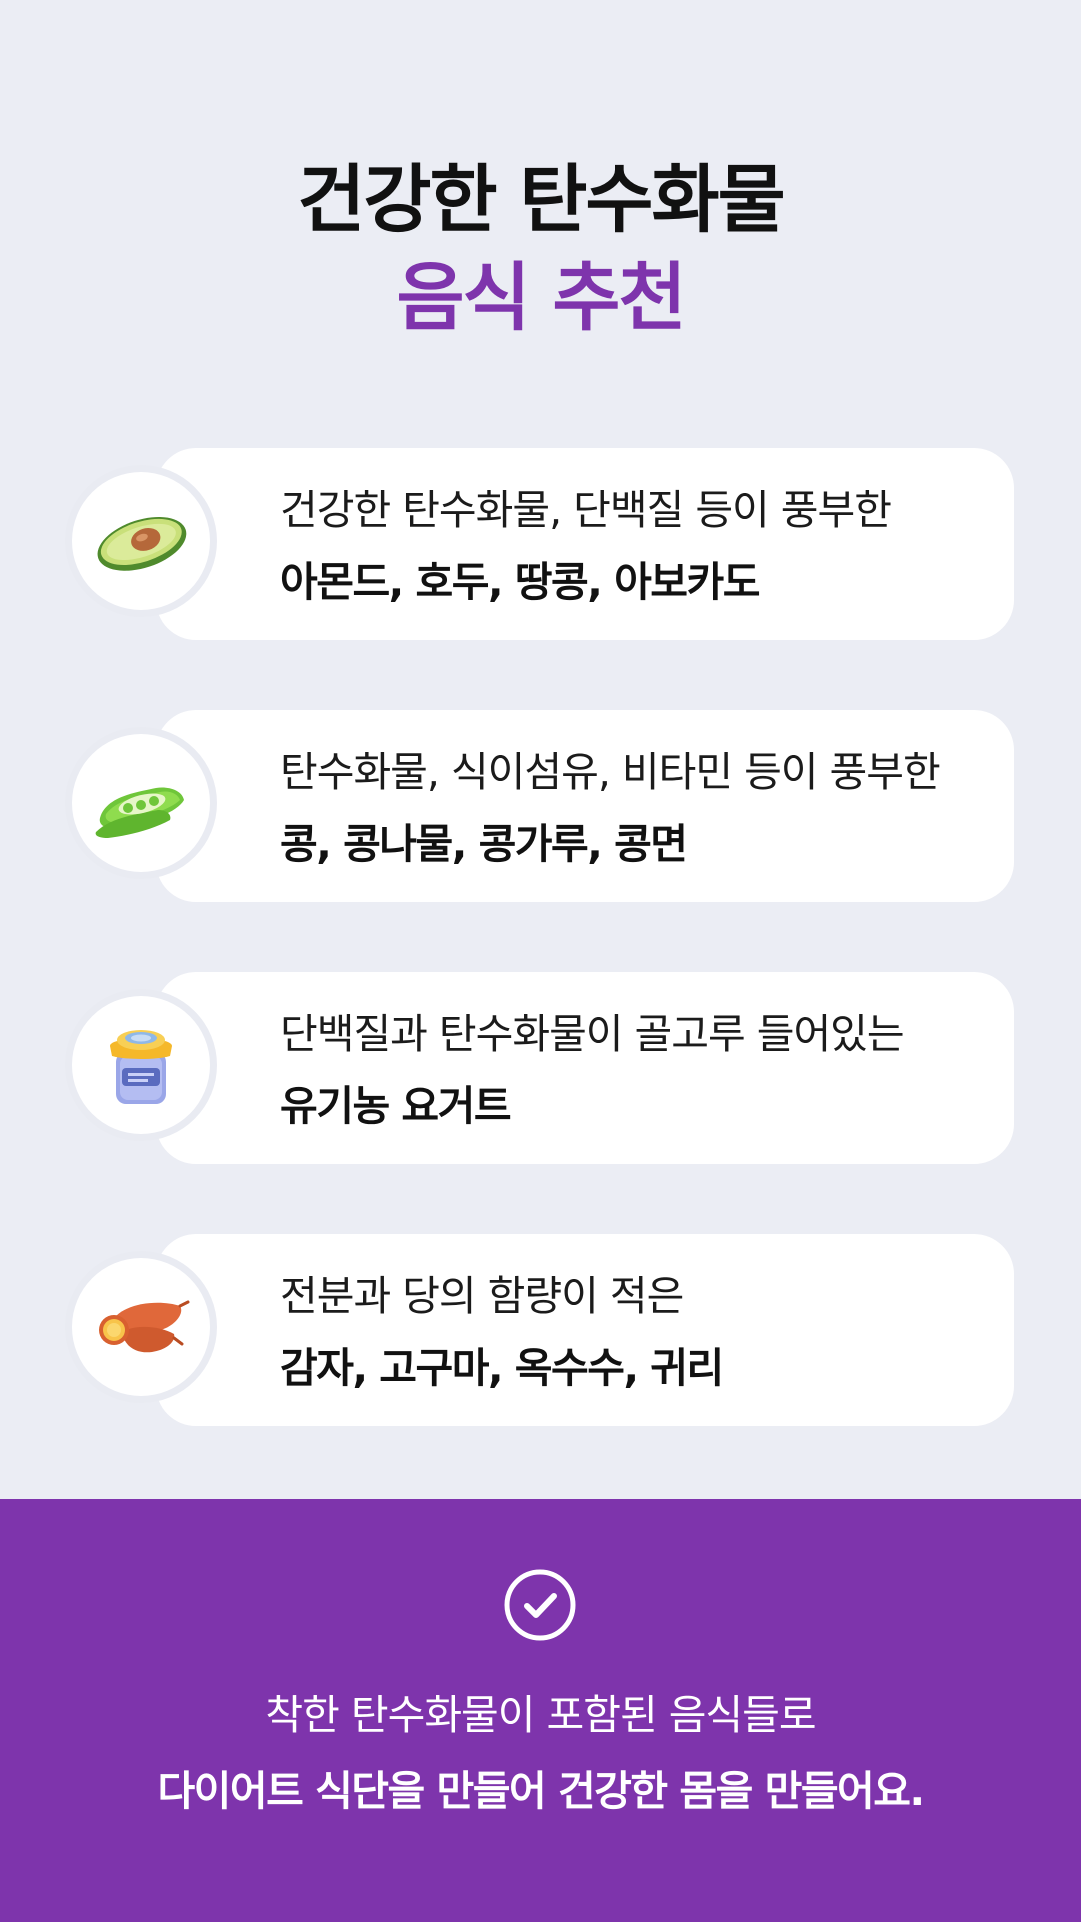  What do you see at coordinates (592, 1034) in the screenshot?
I see `food-description: 단백질과 탄수화물이 골고루 들어있는` at bounding box center [592, 1034].